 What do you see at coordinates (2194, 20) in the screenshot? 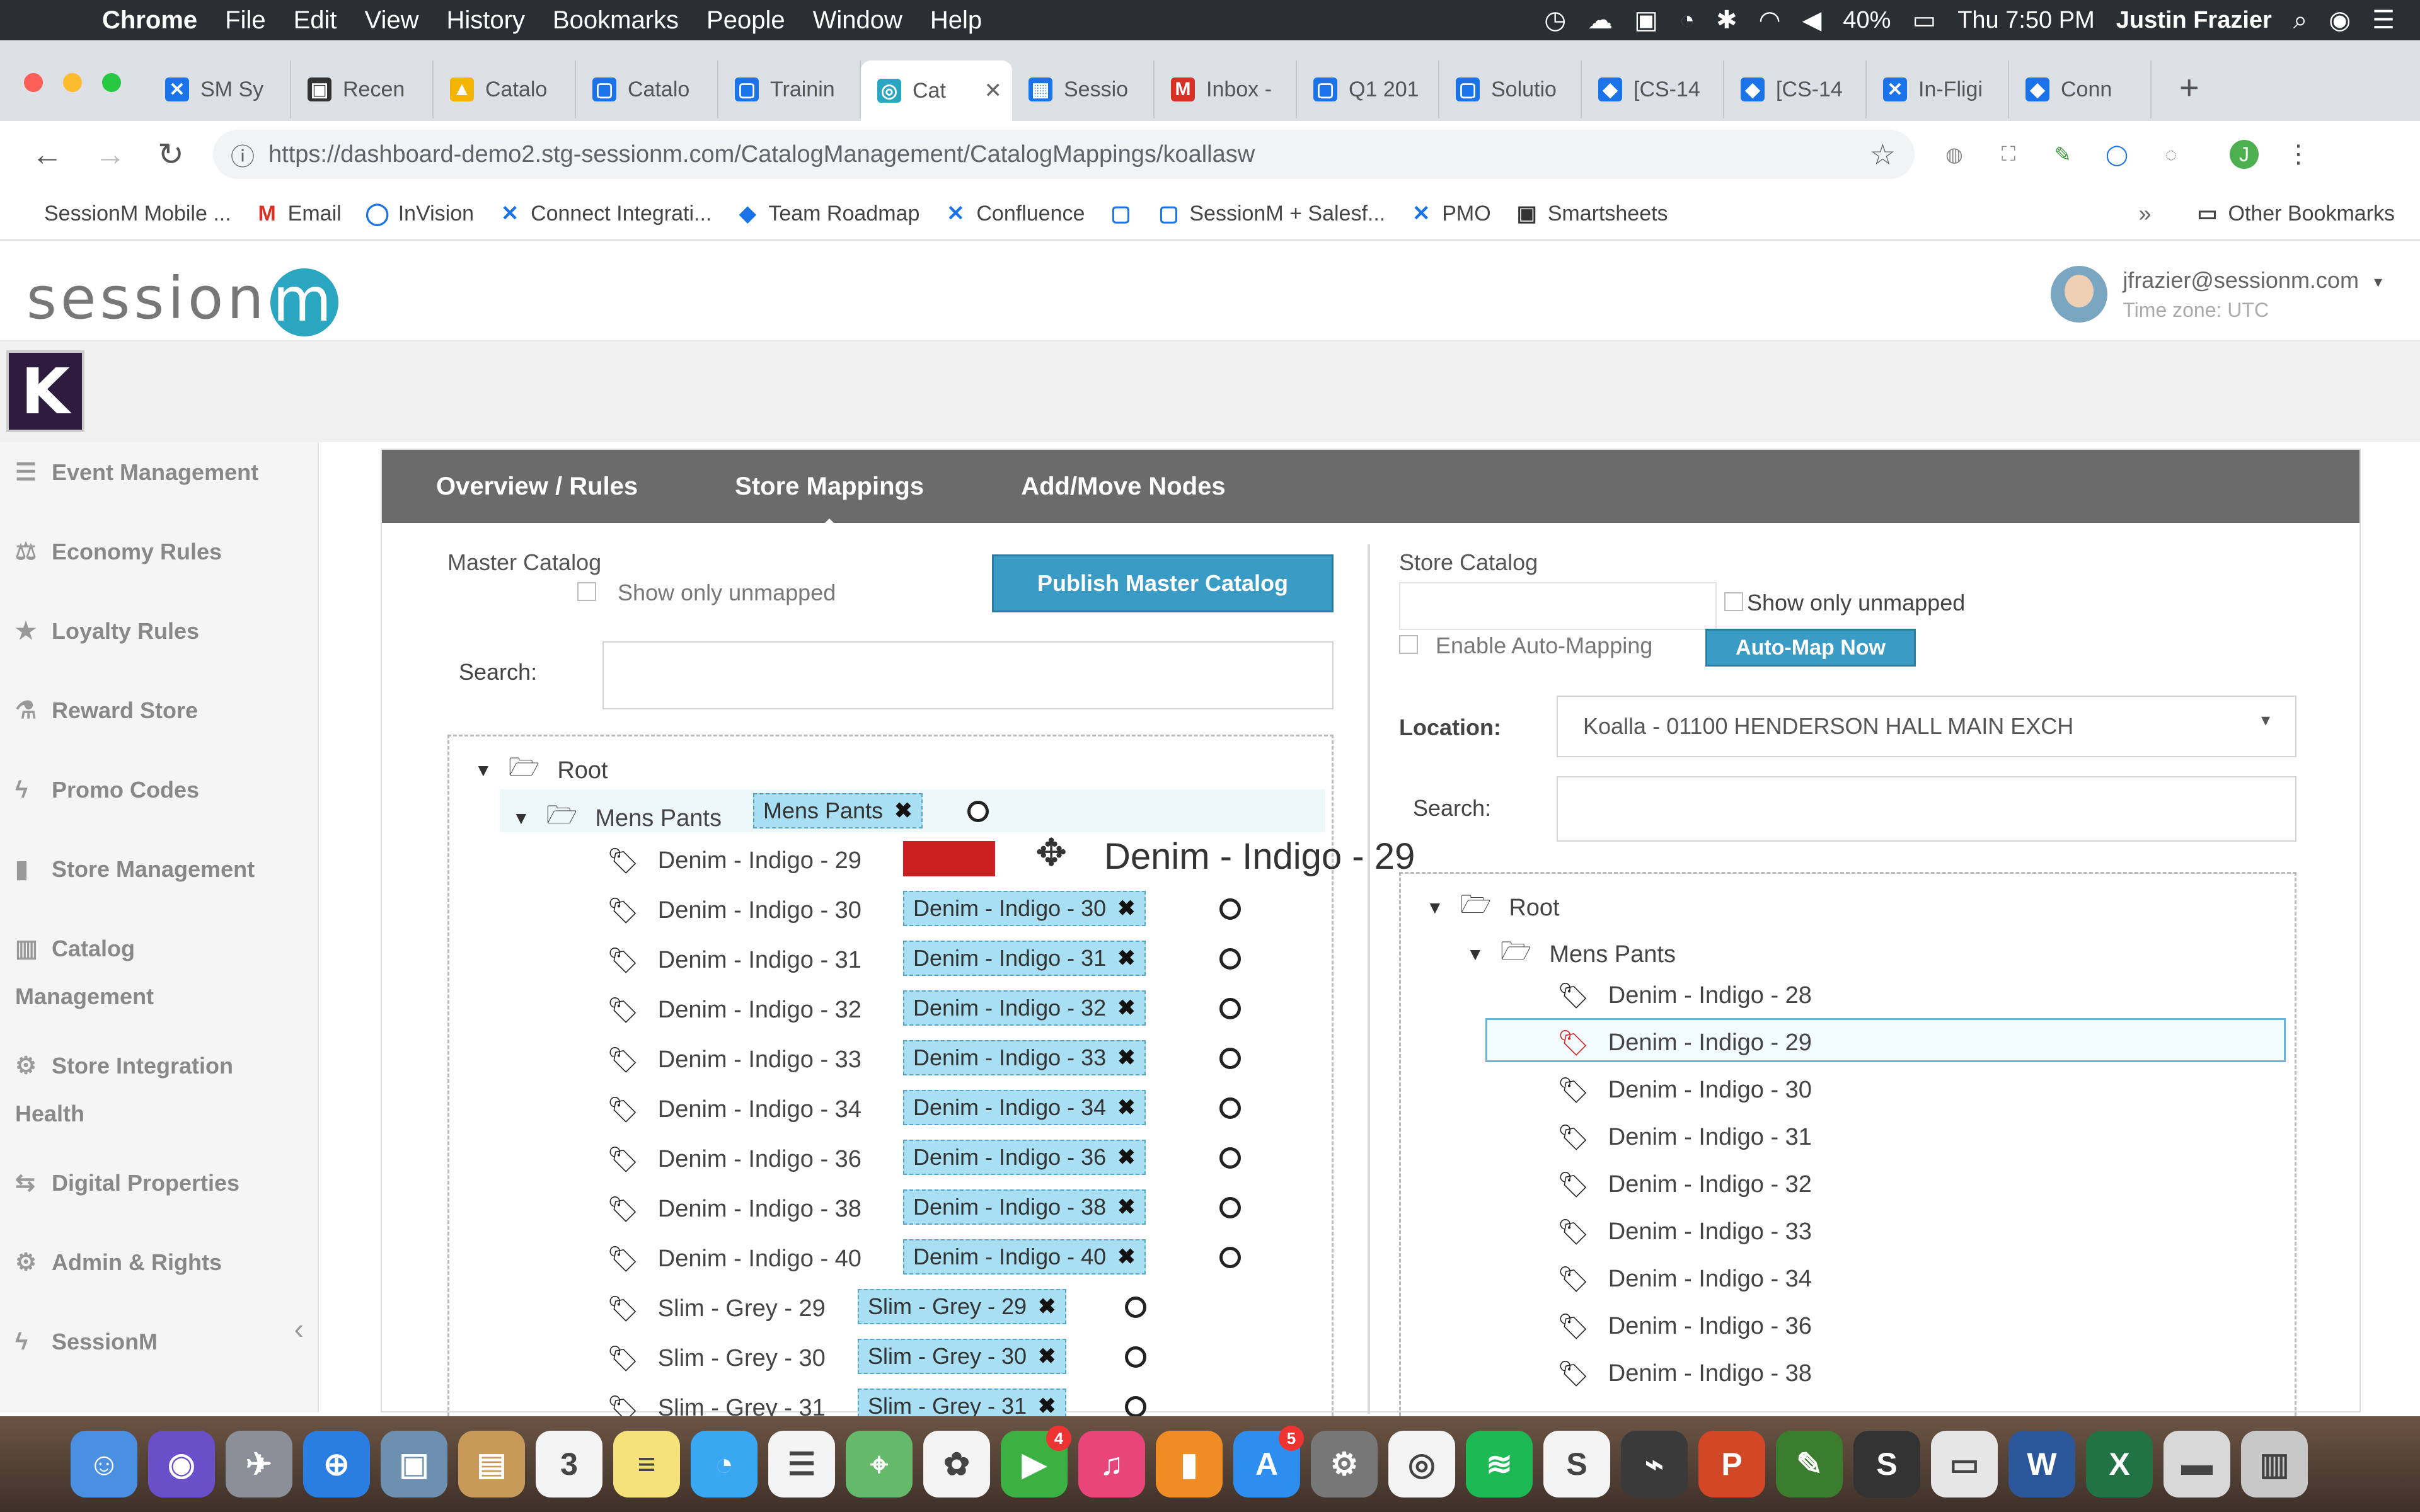
I see `user-name: Justin Frazier` at bounding box center [2194, 20].